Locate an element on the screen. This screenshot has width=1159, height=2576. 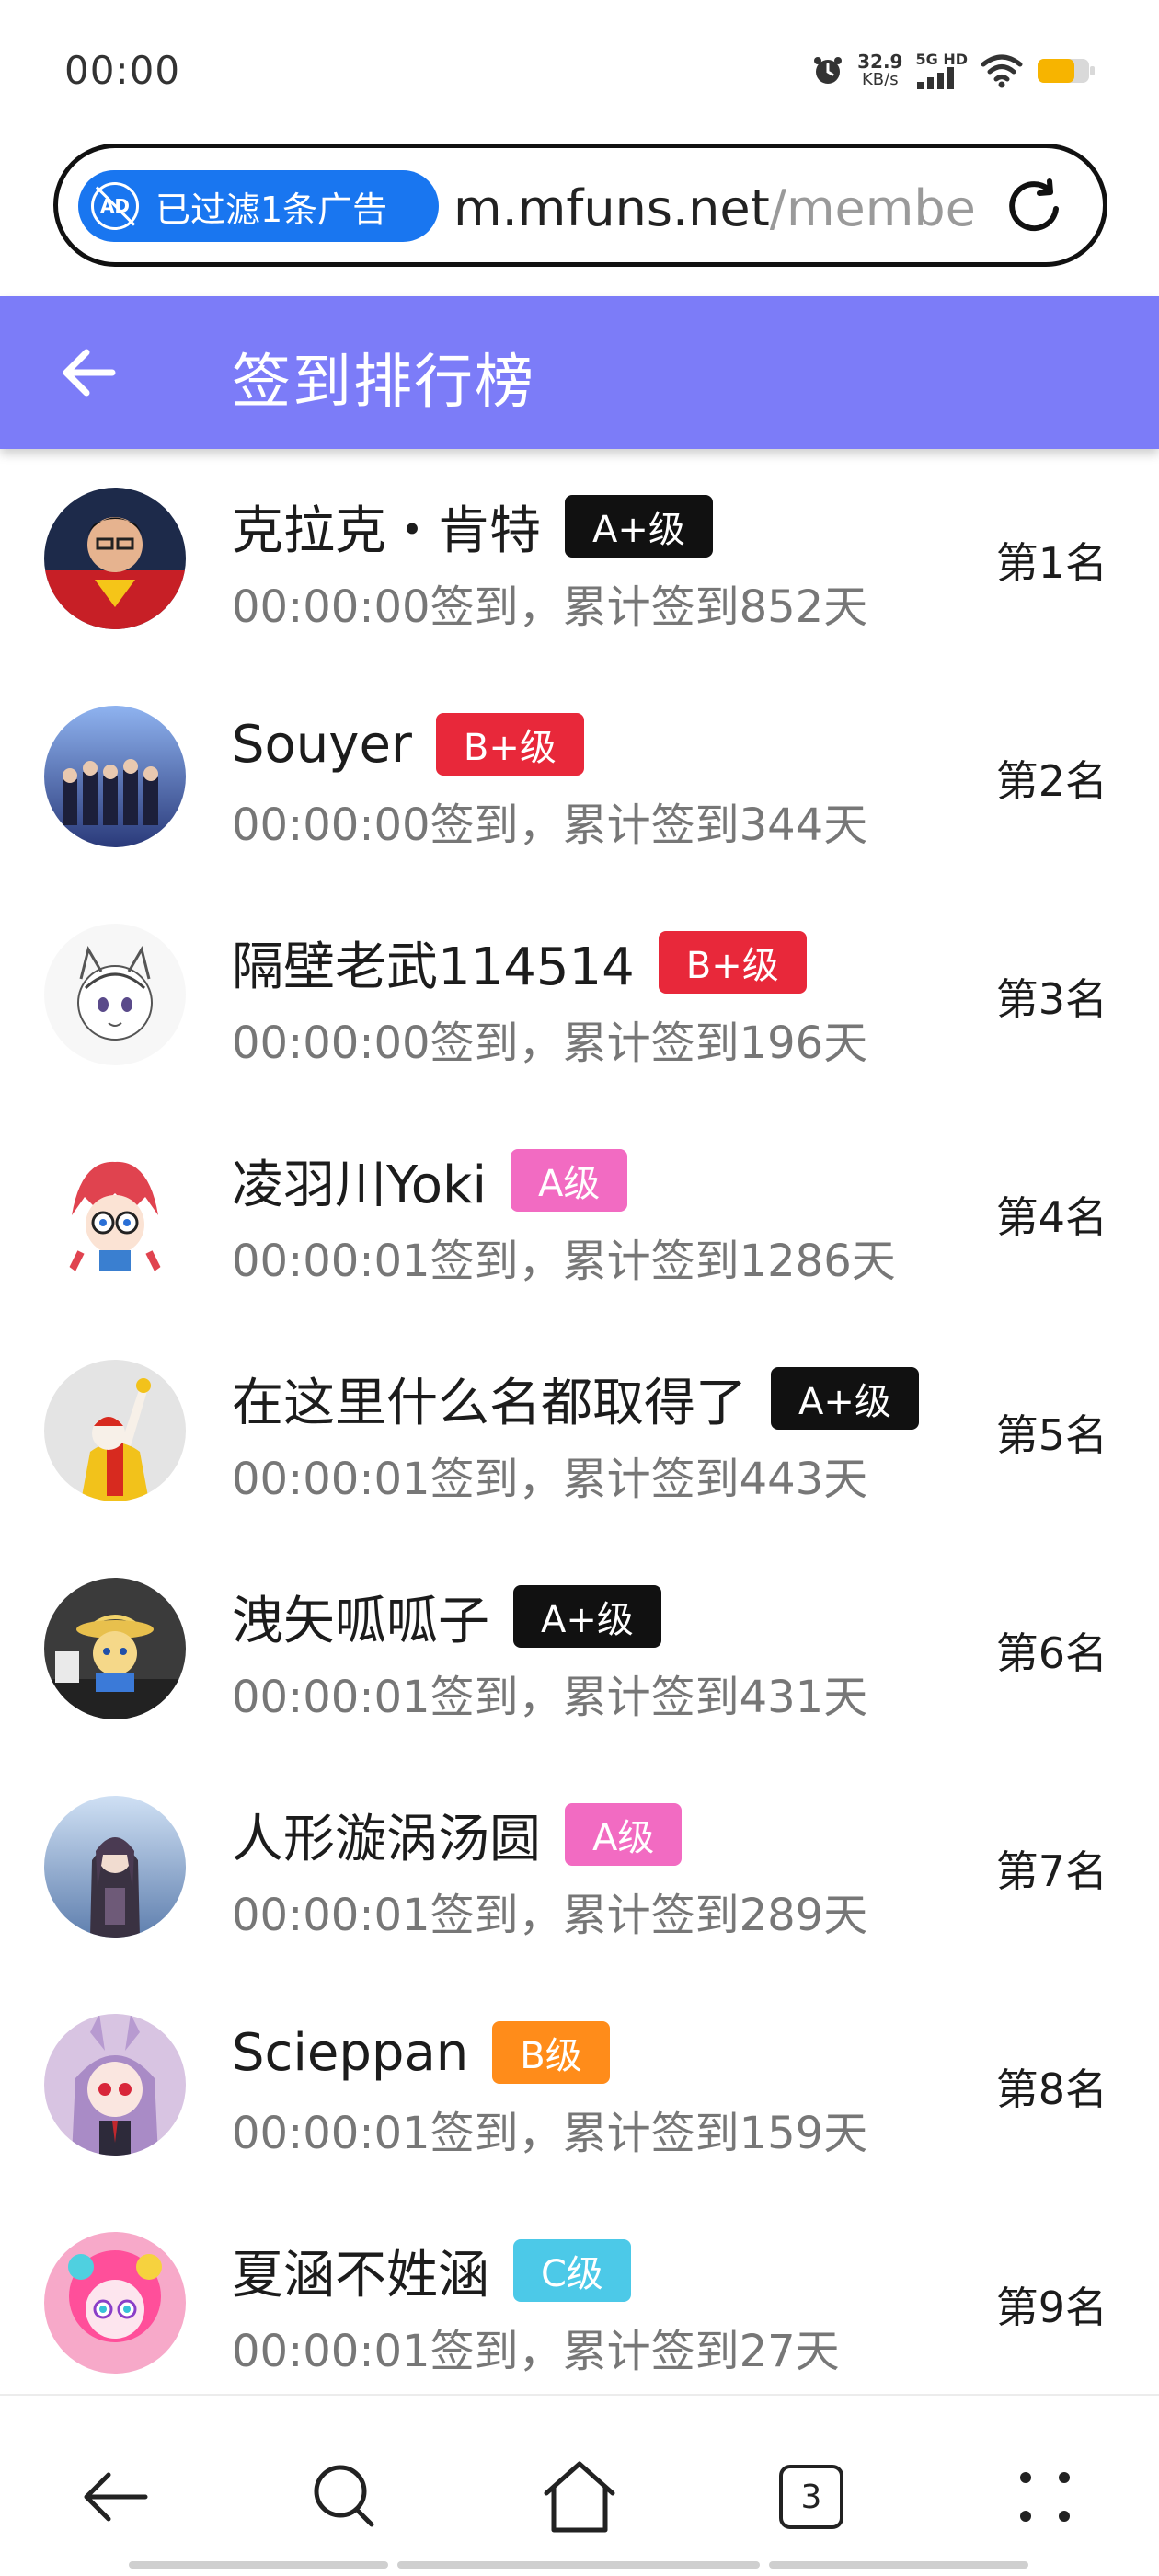
ranking-row: Souyer B+级 00:00:00签到，累计签到344天 第2名 is located at coordinates (579, 778).